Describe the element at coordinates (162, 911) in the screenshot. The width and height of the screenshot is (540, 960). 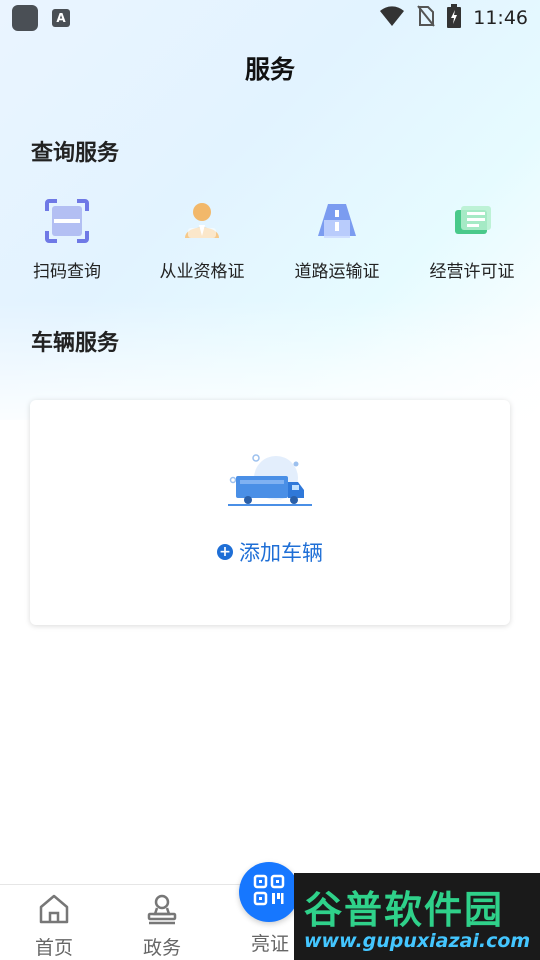
I see `government-icon` at that location.